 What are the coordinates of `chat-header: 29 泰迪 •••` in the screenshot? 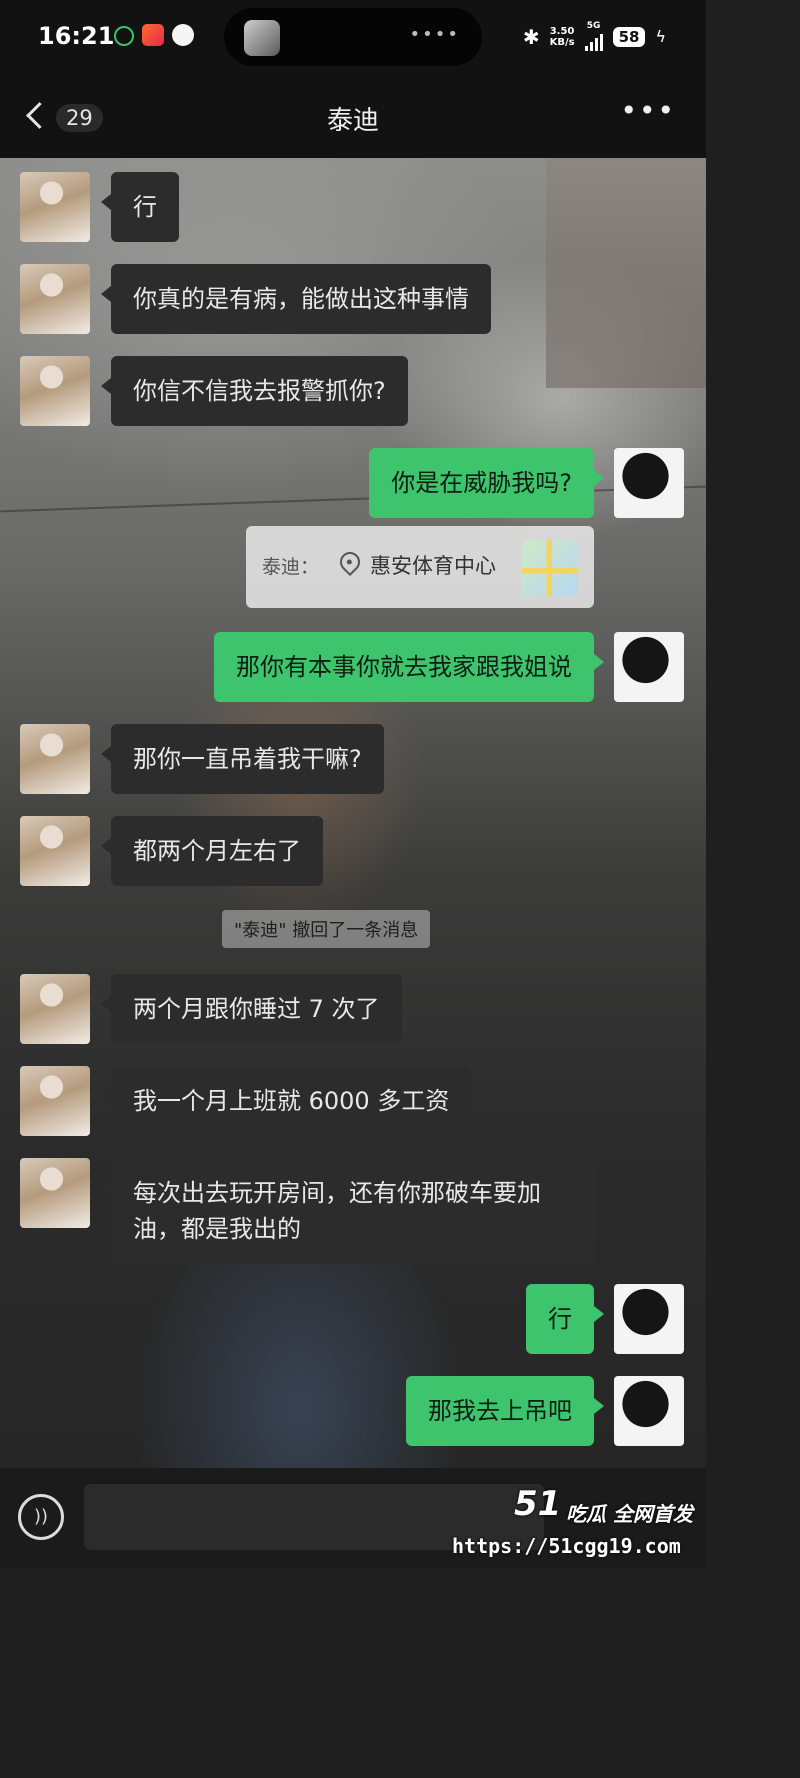 It's located at (353, 118).